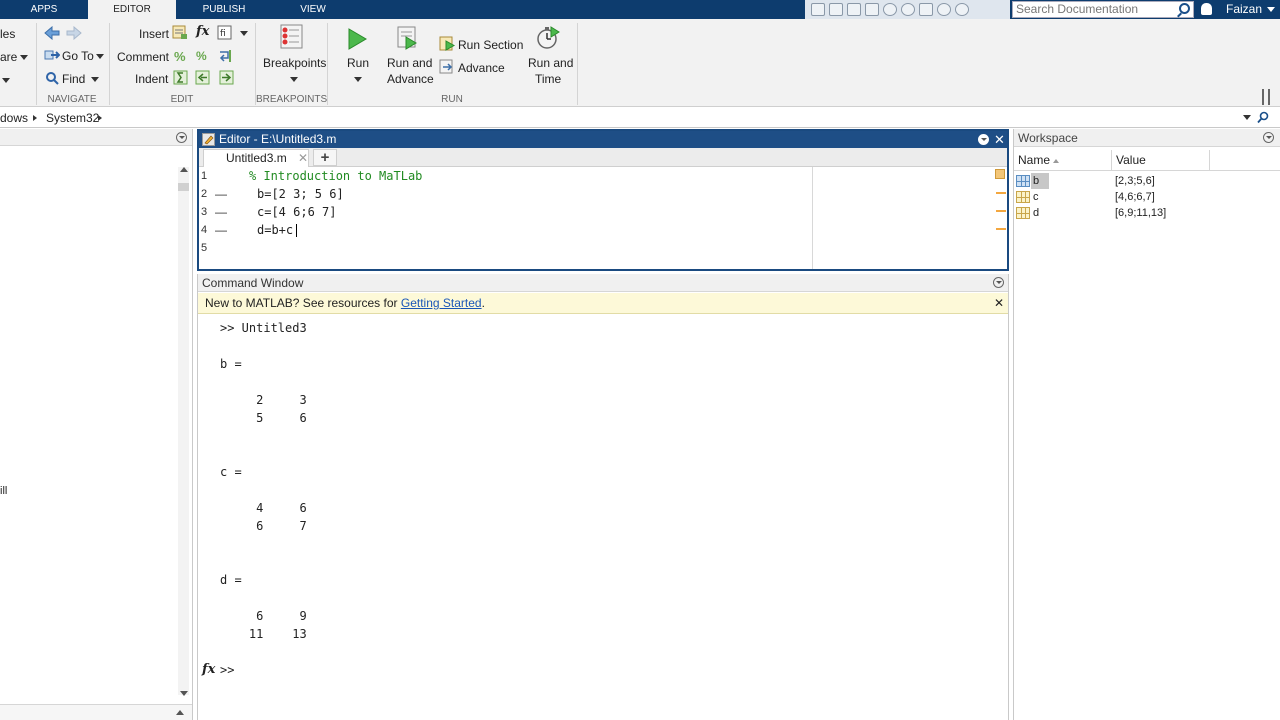 The height and width of the screenshot is (720, 1280). Describe the element at coordinates (944, 9) in the screenshot. I see `help-icon` at that location.